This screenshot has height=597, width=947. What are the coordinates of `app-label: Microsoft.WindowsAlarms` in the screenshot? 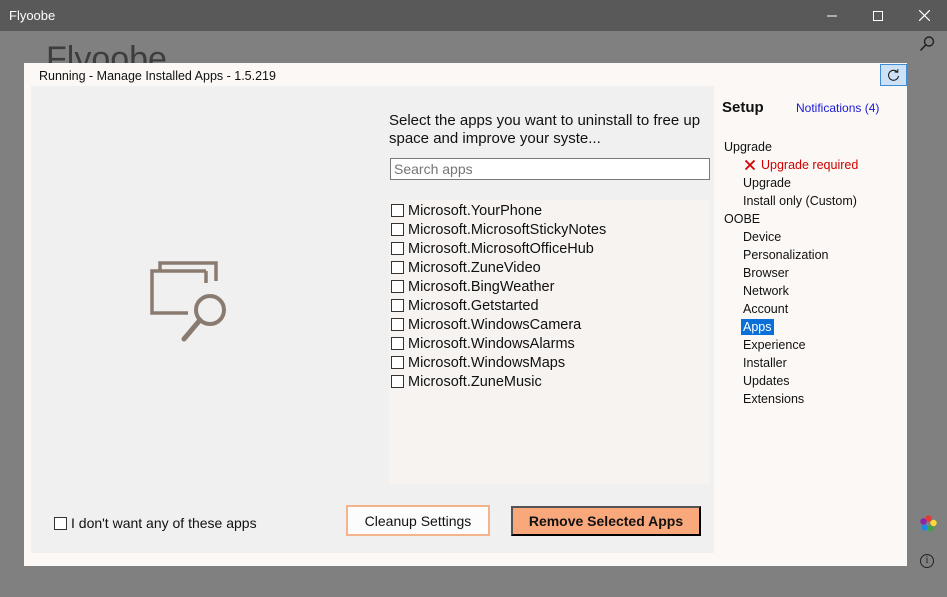 It's located at (491, 343).